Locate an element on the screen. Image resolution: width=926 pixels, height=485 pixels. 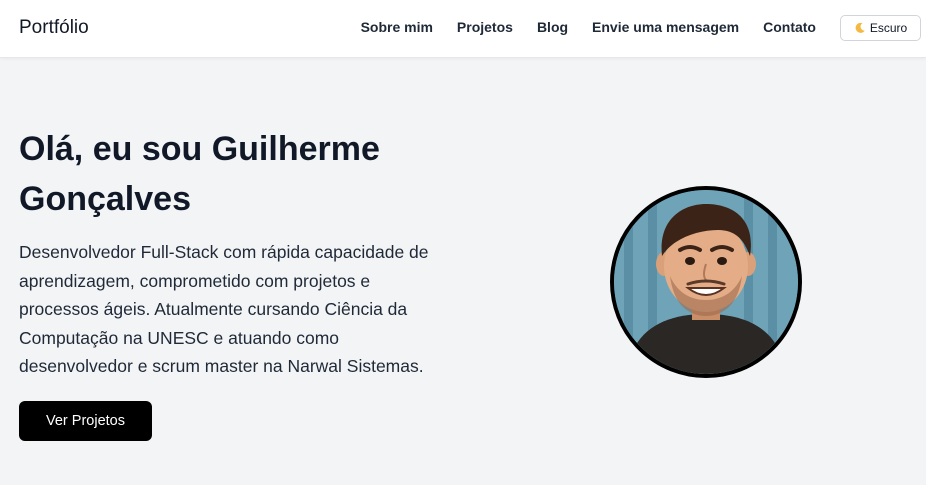
nav-link-blog: Blog is located at coordinates (552, 27).